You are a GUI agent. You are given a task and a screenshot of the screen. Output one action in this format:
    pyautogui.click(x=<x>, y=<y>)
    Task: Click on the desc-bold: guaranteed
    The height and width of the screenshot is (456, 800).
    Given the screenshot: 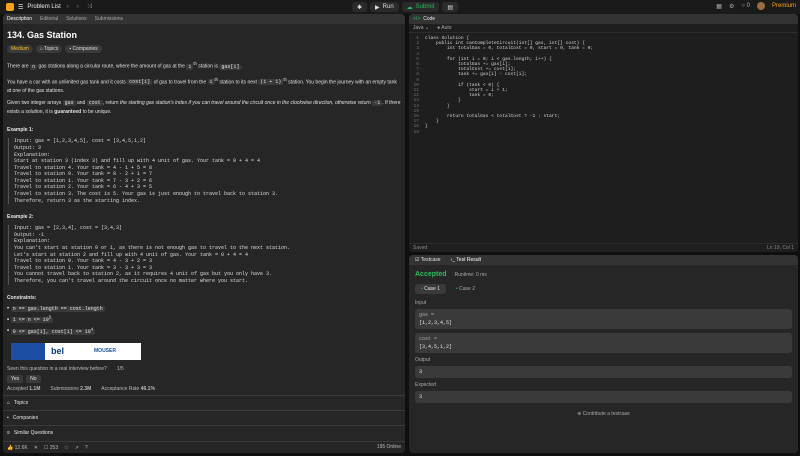 What is the action you would take?
    pyautogui.click(x=68, y=112)
    